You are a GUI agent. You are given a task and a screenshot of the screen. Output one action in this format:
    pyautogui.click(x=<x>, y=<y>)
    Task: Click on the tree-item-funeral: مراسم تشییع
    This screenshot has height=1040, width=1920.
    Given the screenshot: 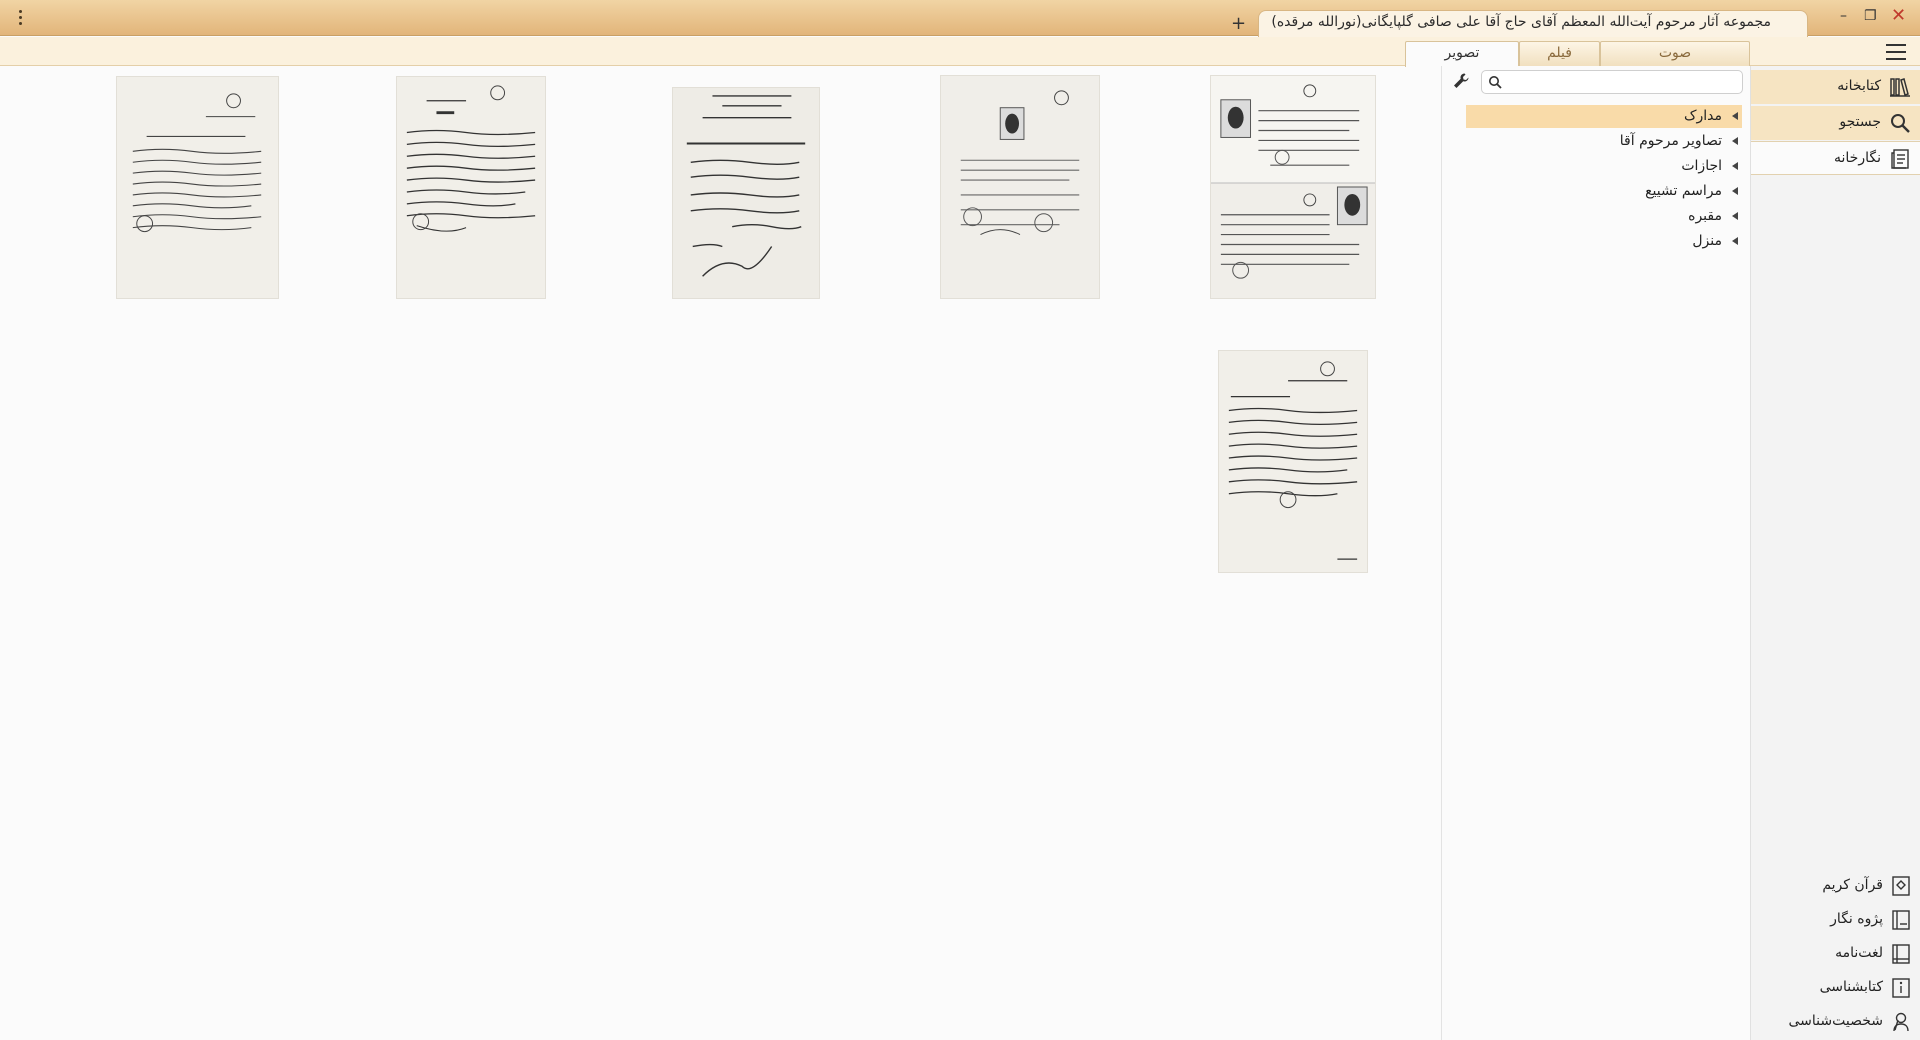 What is the action you would take?
    pyautogui.click(x=1604, y=191)
    